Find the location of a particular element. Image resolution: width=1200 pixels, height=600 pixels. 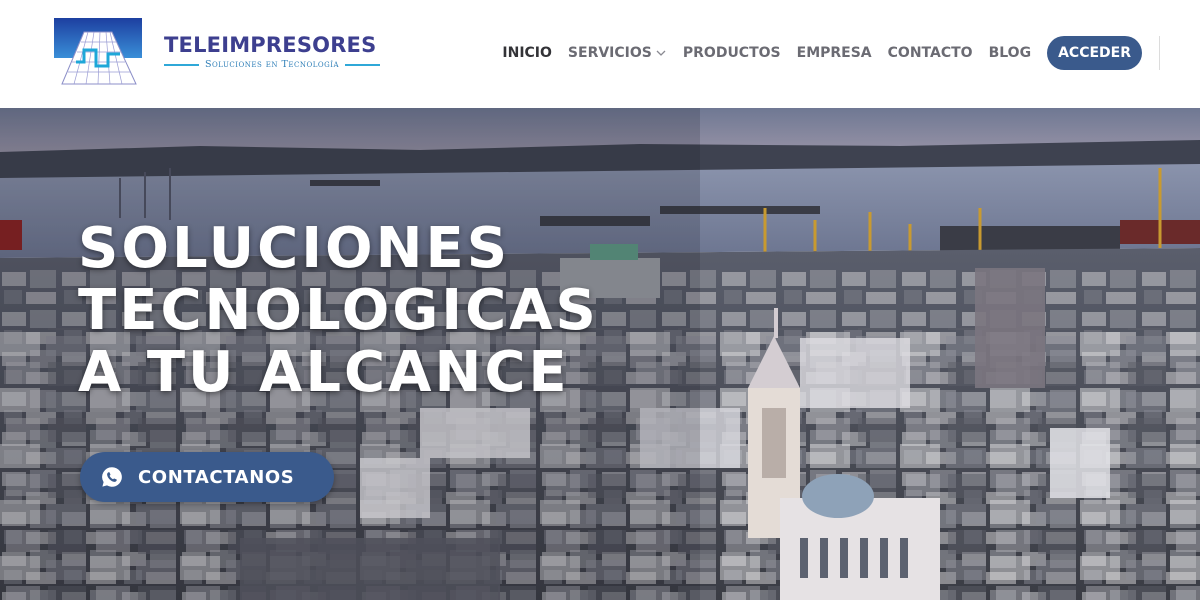

nav-item-contacto: CONTACTO is located at coordinates (930, 53).